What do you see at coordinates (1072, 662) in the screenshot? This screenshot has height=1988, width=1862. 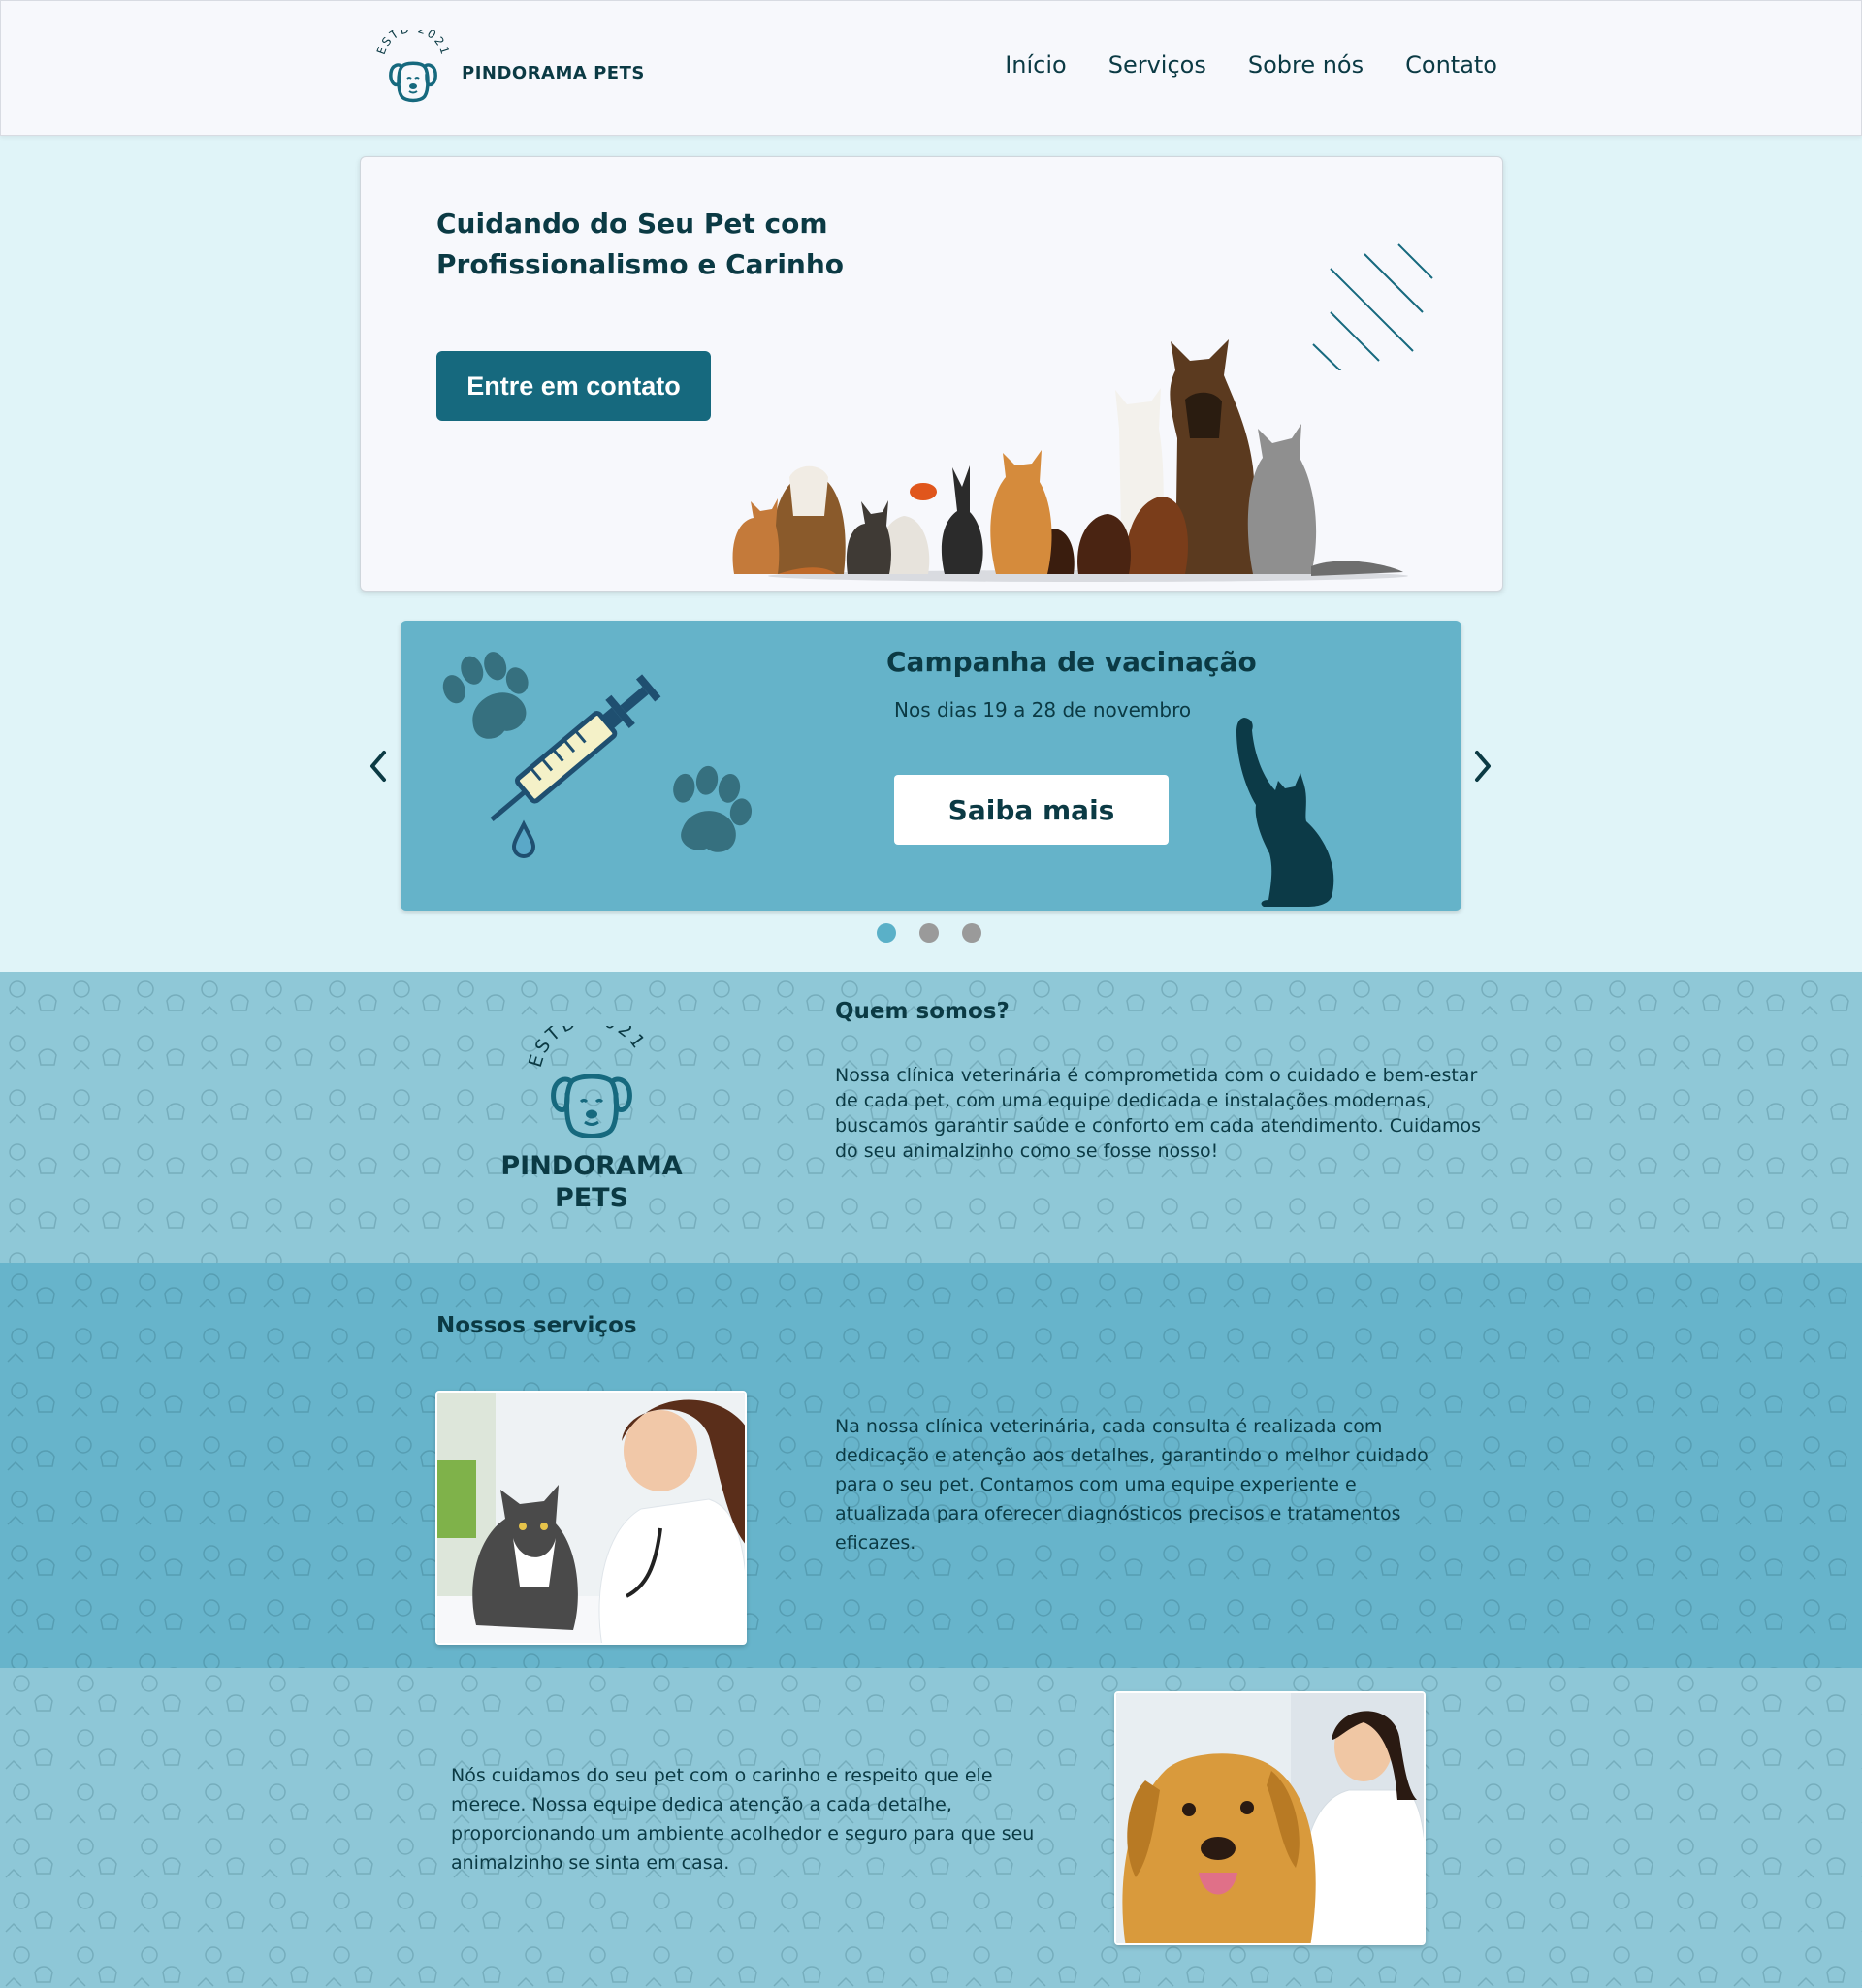 I see `campaign-title: Campanha de vacinação` at bounding box center [1072, 662].